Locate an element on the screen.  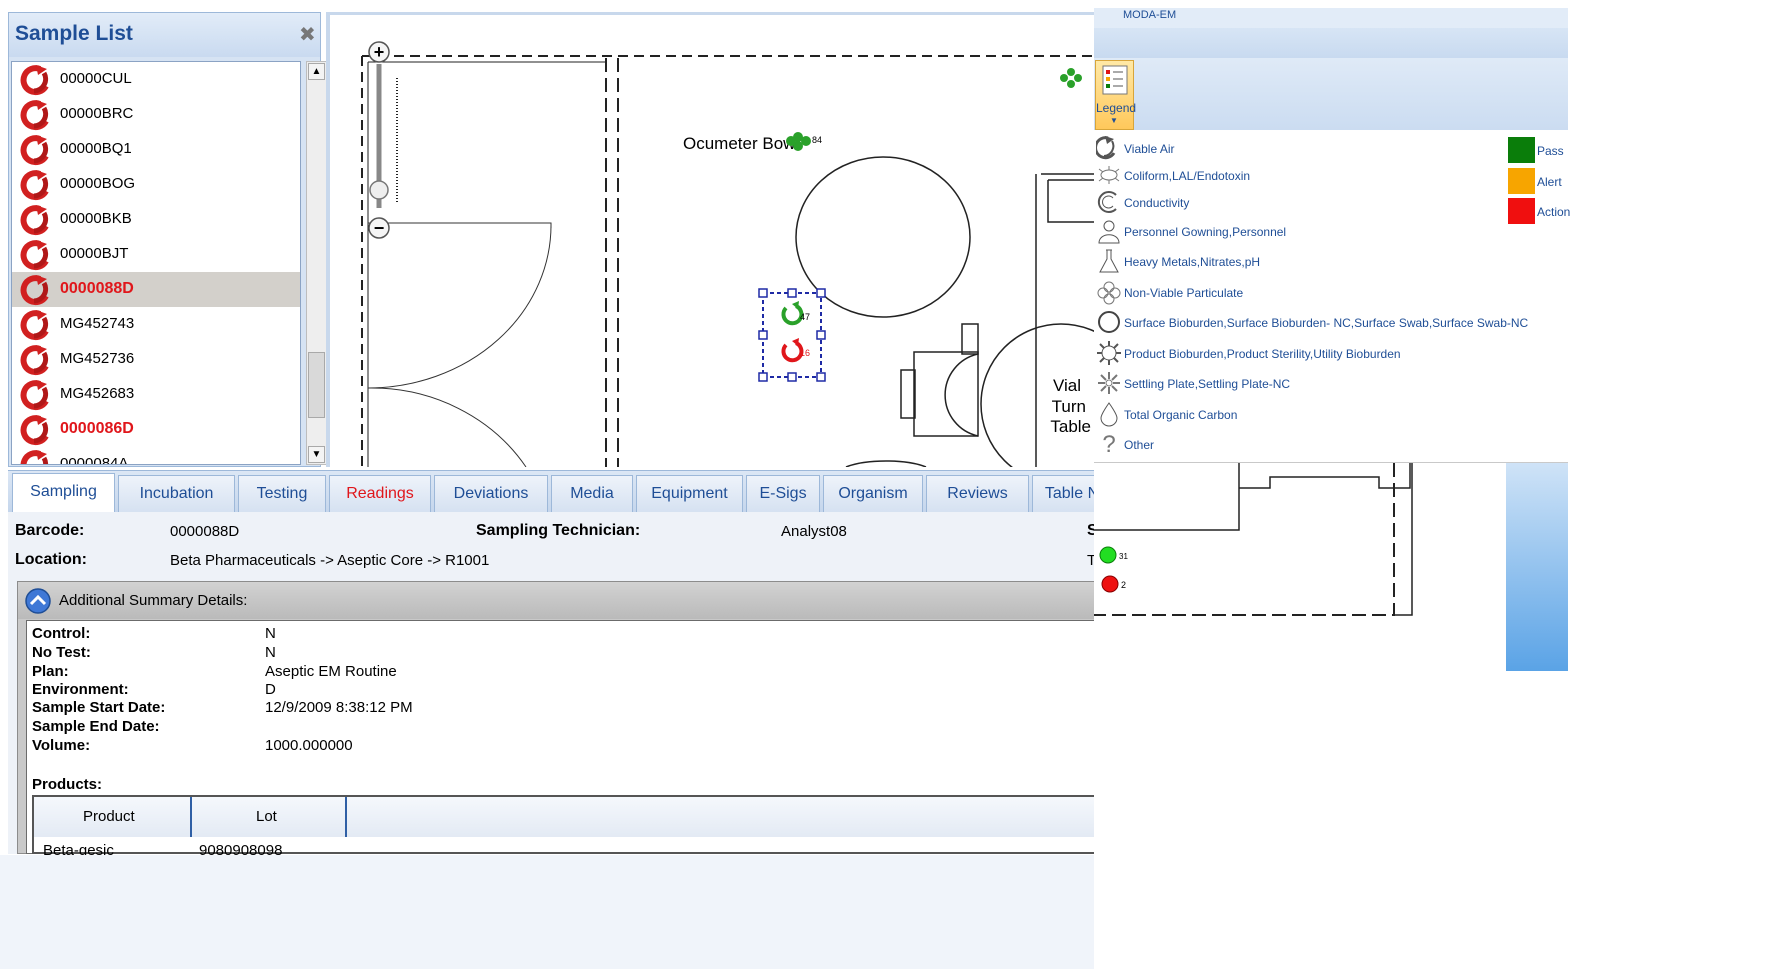
products-table-header is located at coordinates (565, 817).